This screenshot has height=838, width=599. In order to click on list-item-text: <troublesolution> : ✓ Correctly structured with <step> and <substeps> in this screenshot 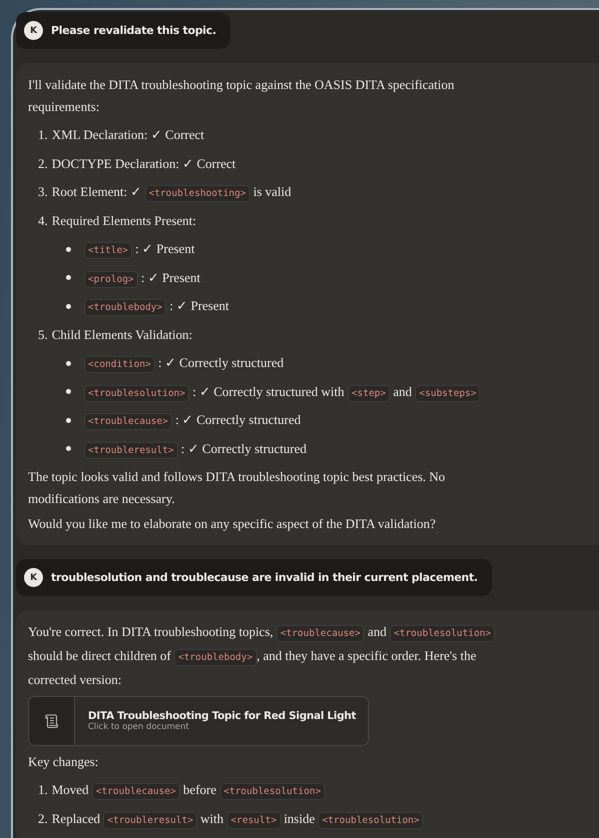, I will do `click(282, 392)`.